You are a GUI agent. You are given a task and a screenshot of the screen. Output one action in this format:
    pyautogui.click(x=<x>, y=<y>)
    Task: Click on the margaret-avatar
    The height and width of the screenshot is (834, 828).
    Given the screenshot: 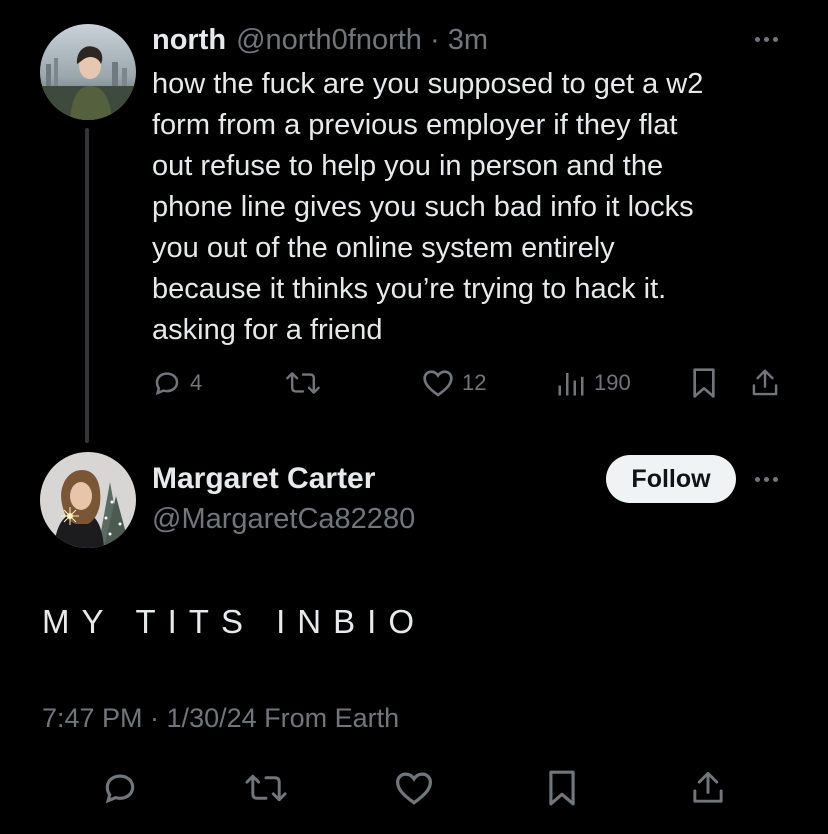 What is the action you would take?
    pyautogui.click(x=88, y=500)
    